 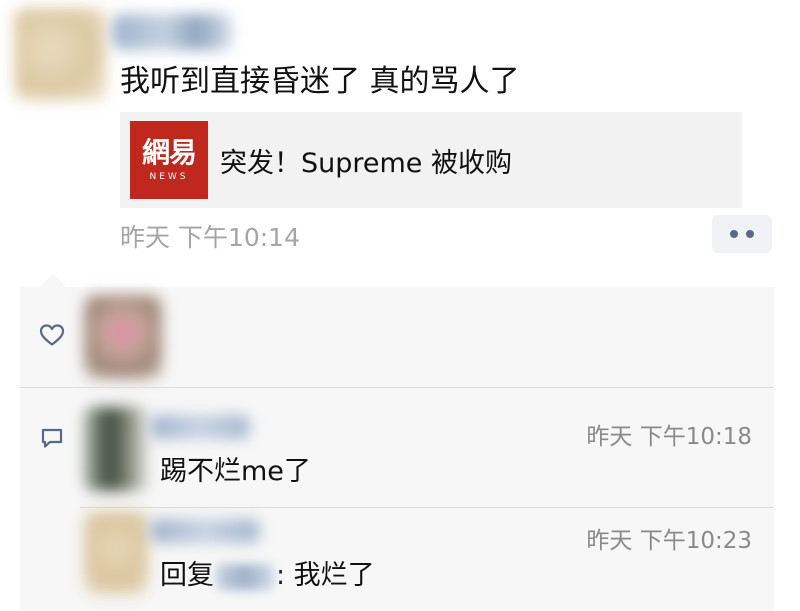 I want to click on link-title: 突发！Supreme 被收购, so click(x=366, y=163).